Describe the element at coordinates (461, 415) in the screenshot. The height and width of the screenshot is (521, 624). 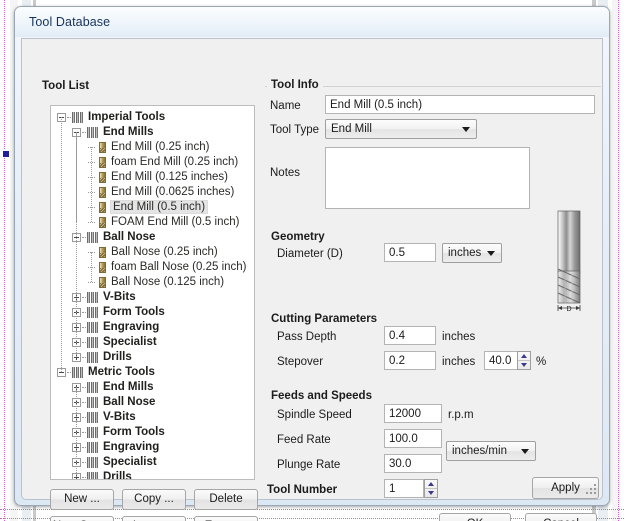
I see `spindle-speed-units: r.p.m` at that location.